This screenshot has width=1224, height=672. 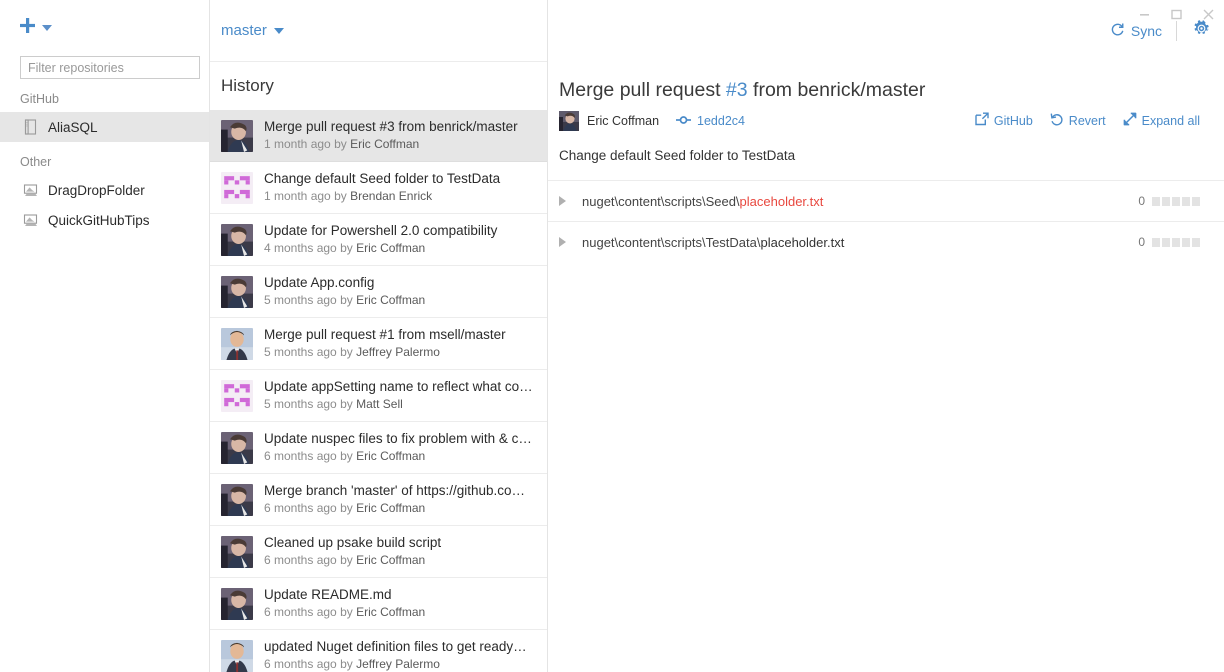 I want to click on commit-author: Jeffrey Palermo, so click(x=398, y=664).